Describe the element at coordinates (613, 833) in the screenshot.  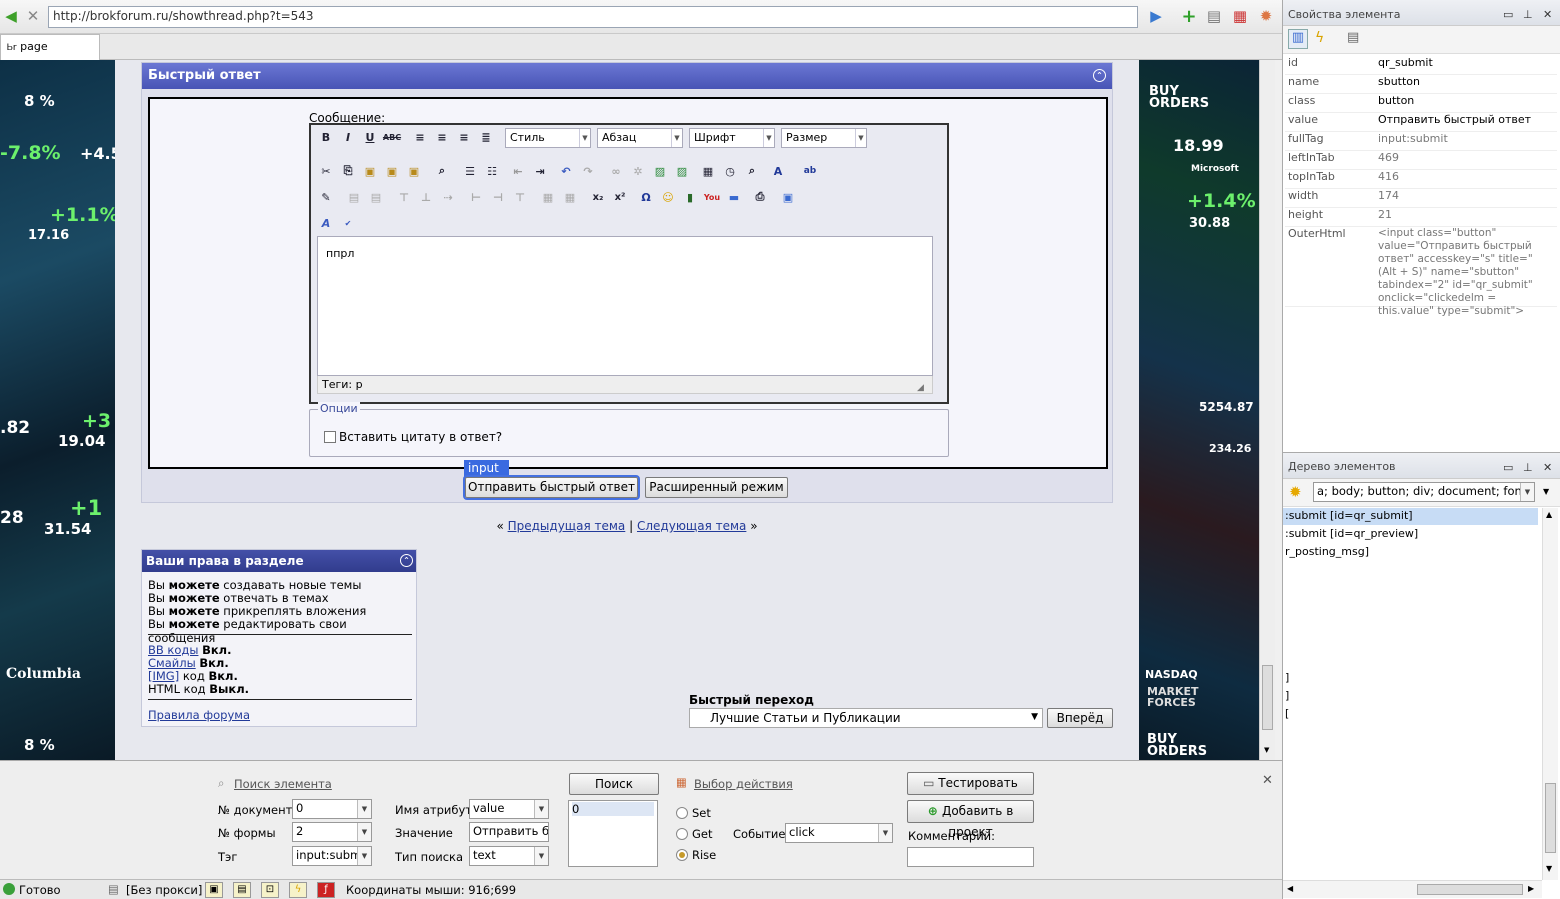
I see `result-list: 0` at that location.